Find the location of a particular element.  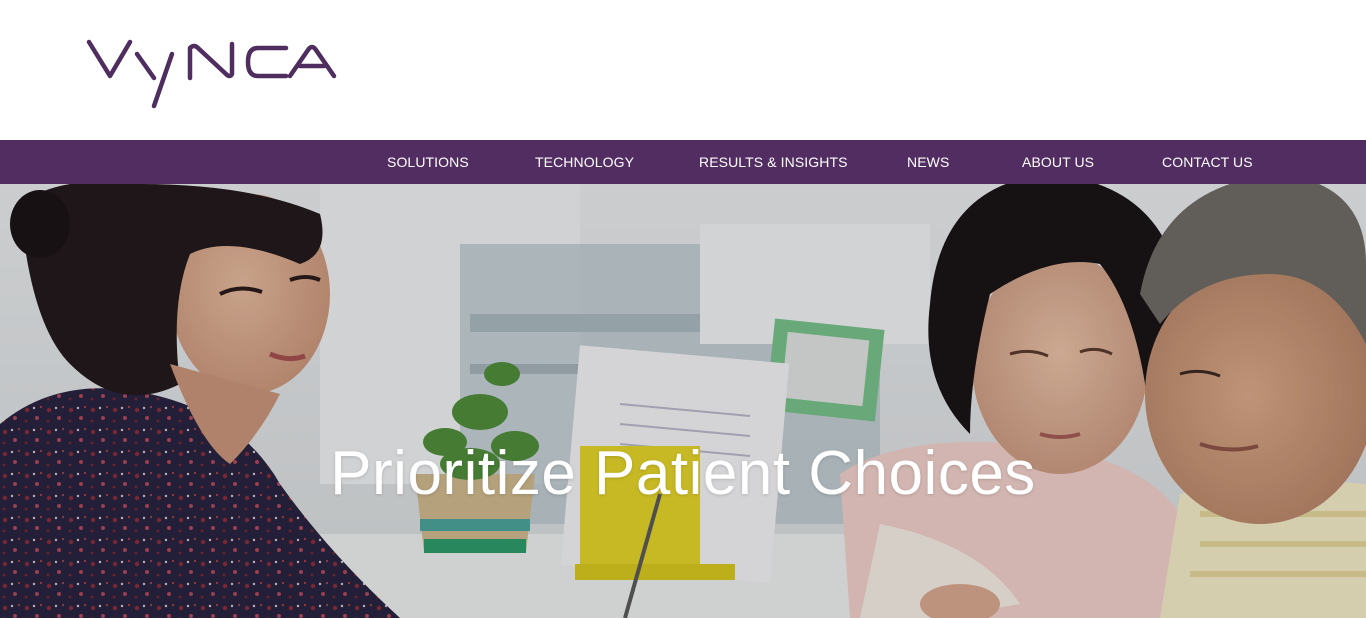

nav-item-results-insights: RESULTS & INSIGHTS is located at coordinates (773, 162).